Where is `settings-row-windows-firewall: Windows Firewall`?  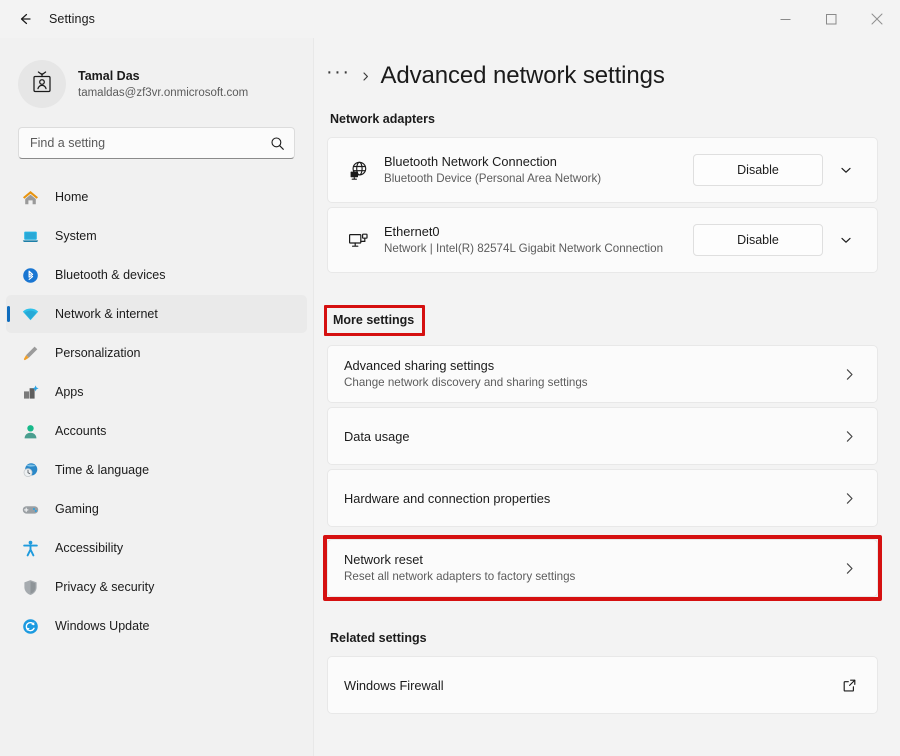 settings-row-windows-firewall: Windows Firewall is located at coordinates (602, 685).